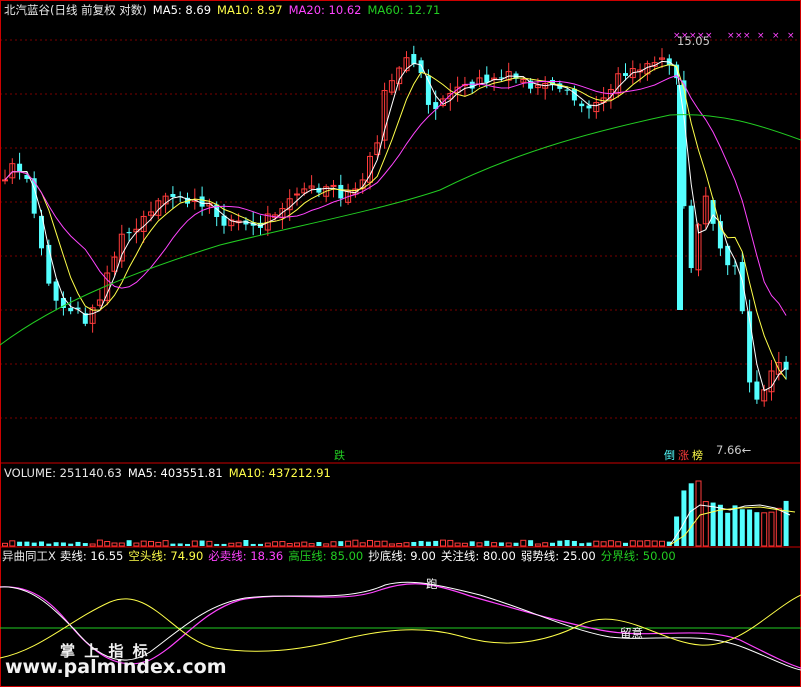 The width and height of the screenshot is (801, 687). I want to click on ma60-label: MA60: 12.71, so click(404, 10).